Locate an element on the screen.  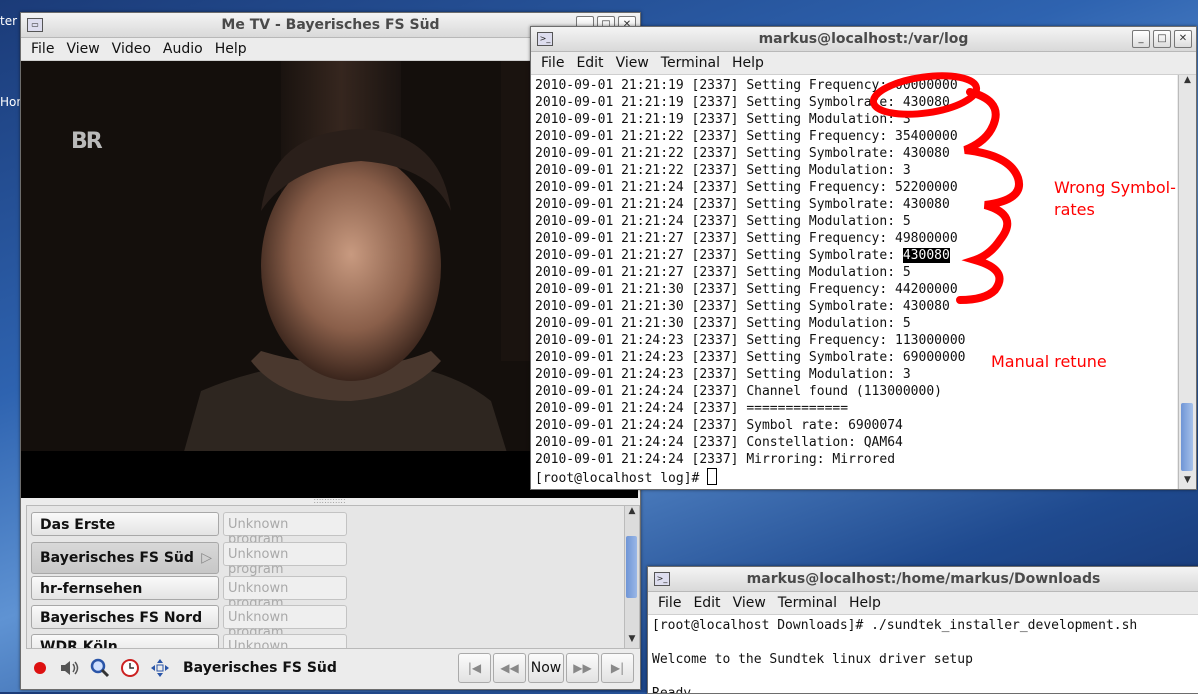
channel-button: Das Erste is located at coordinates (125, 524).